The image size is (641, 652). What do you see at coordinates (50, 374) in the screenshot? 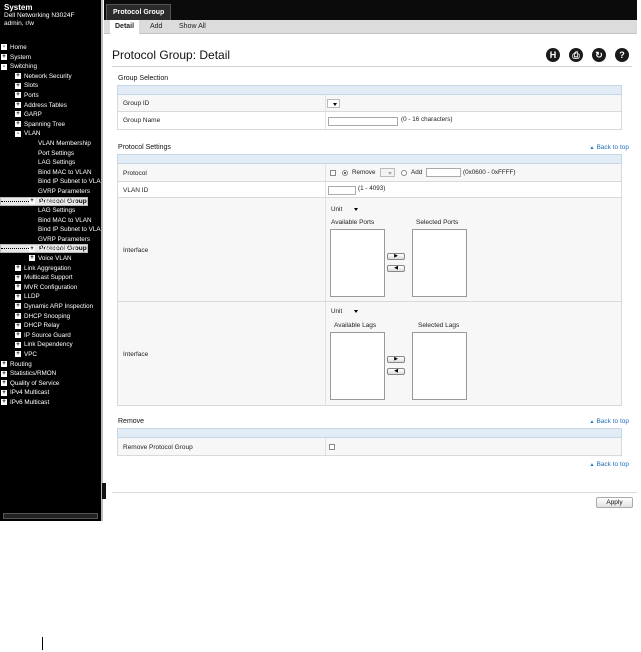
I see `nav-item-statistics-rmon: + Statistics/RMON` at bounding box center [50, 374].